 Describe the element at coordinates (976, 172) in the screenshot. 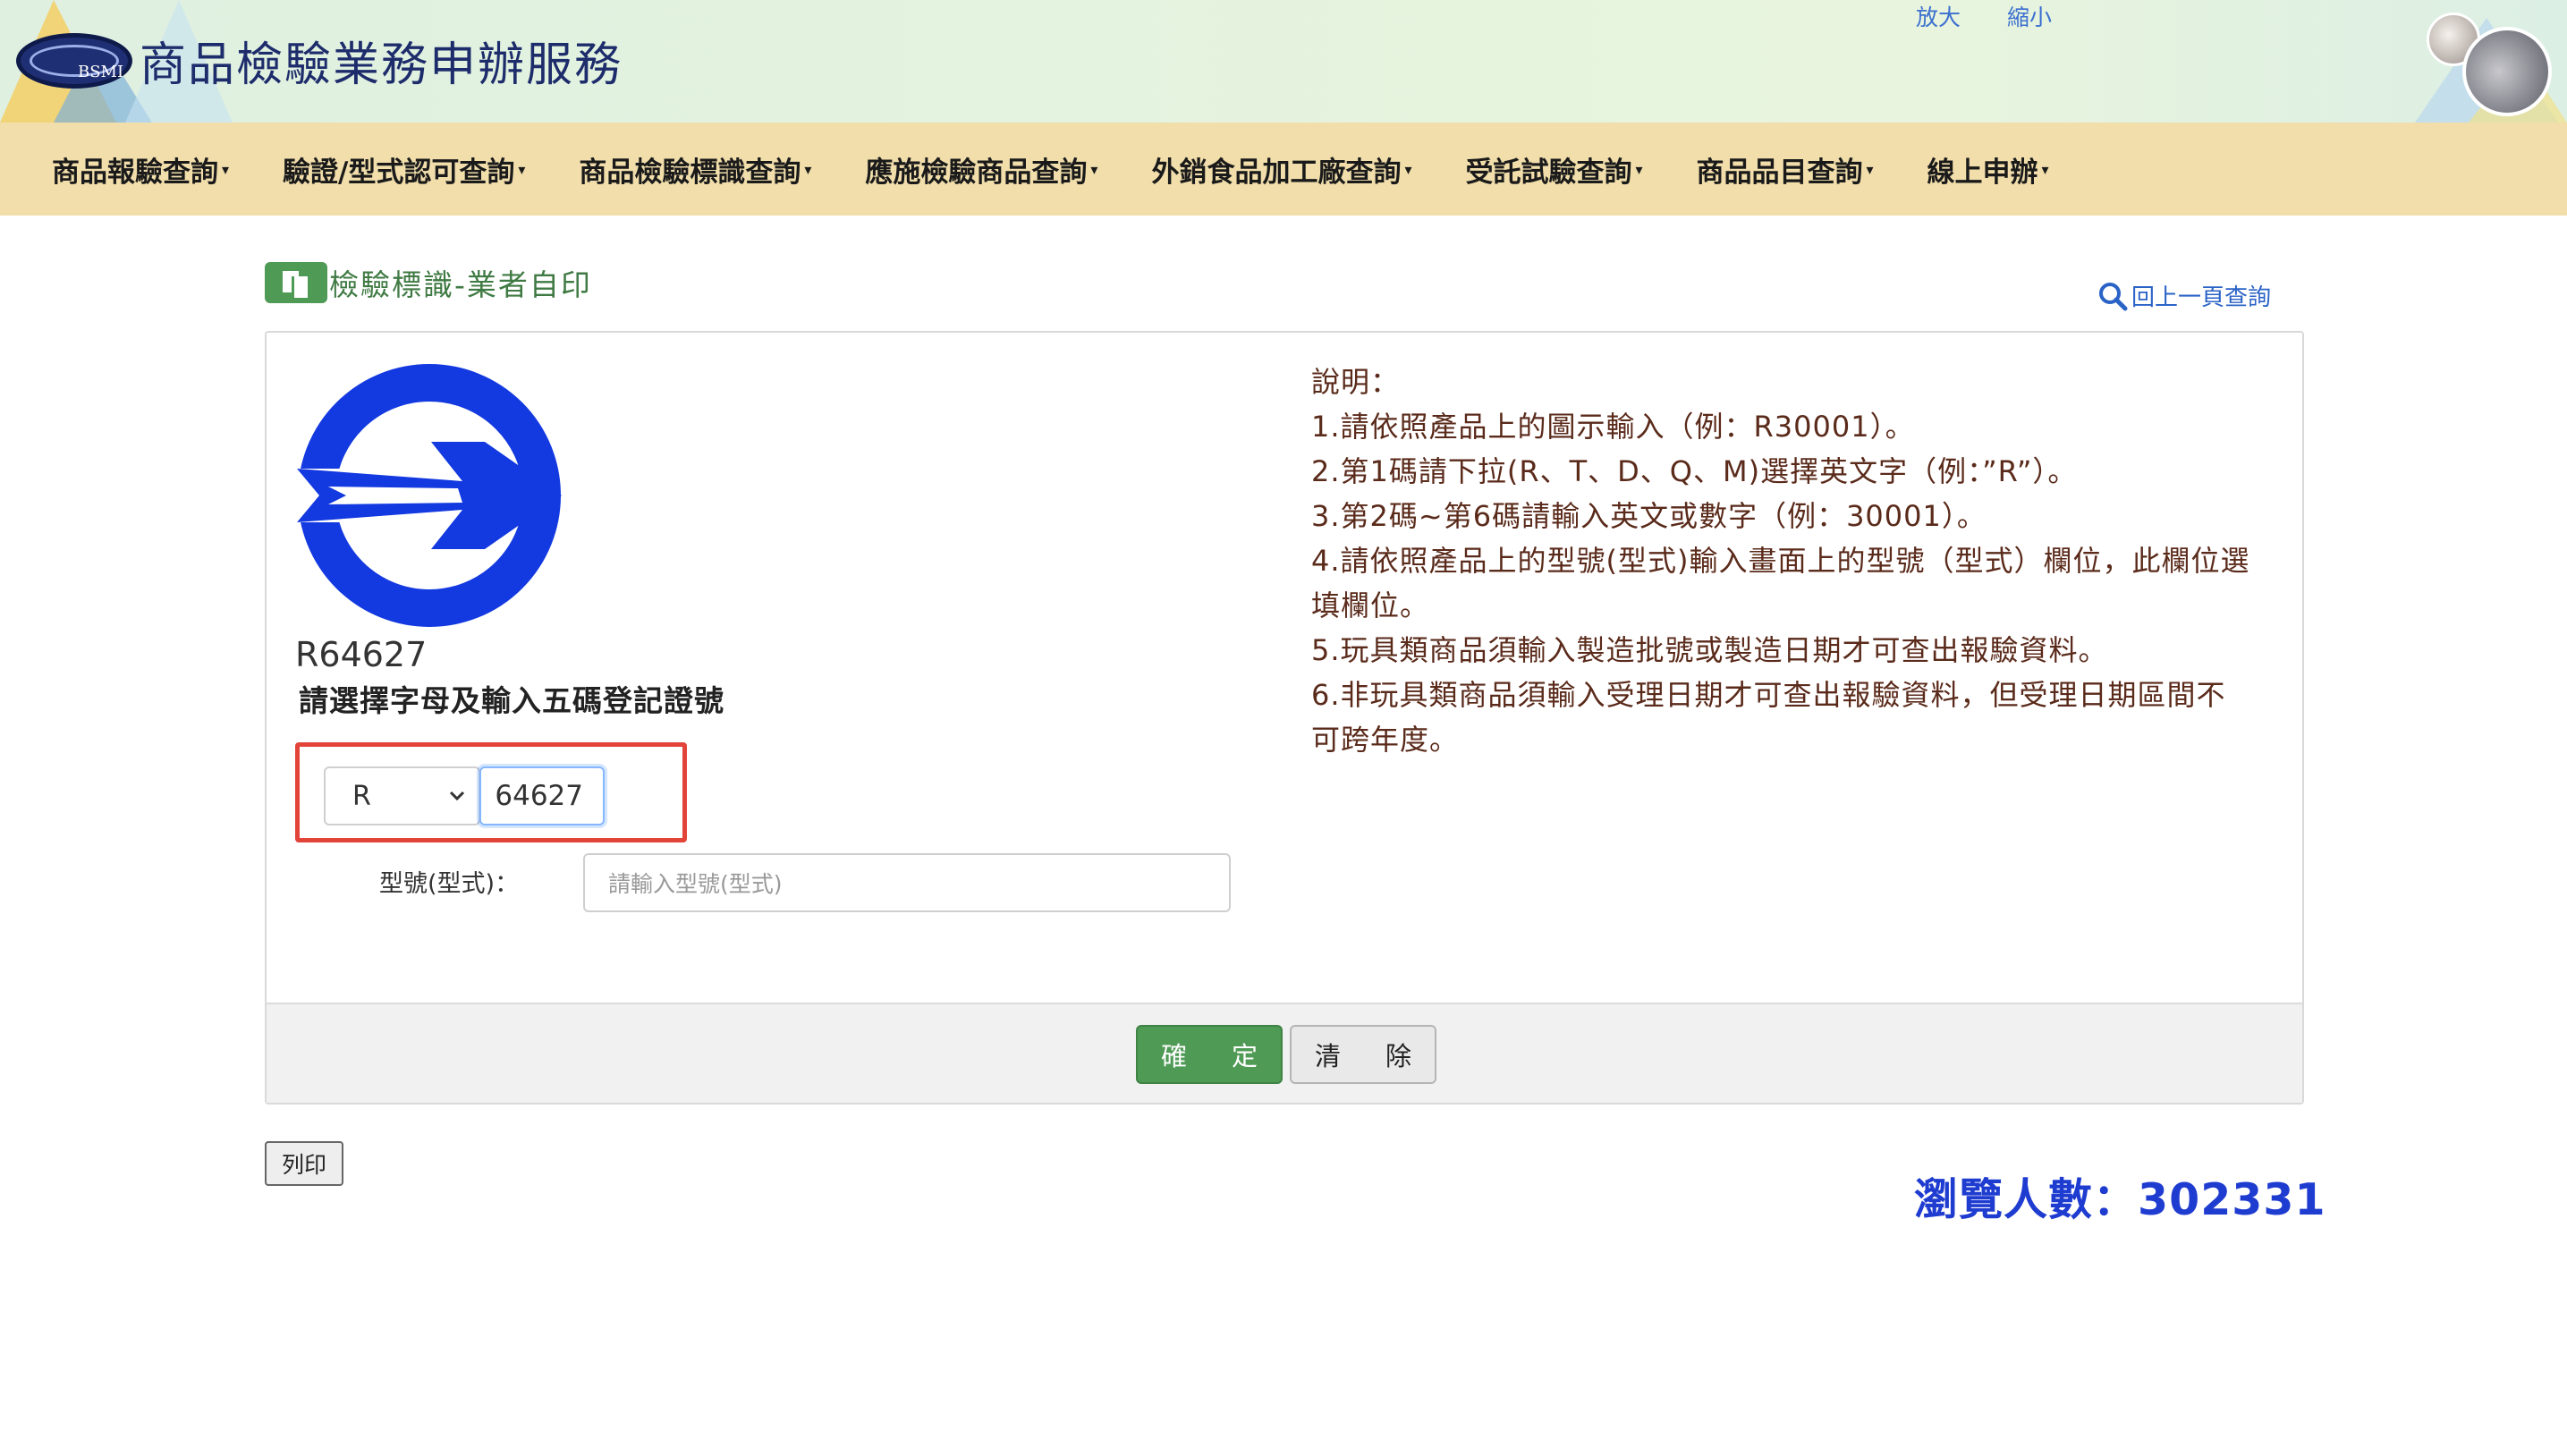

I see `nav-label: 應施檢驗商品查詢` at that location.